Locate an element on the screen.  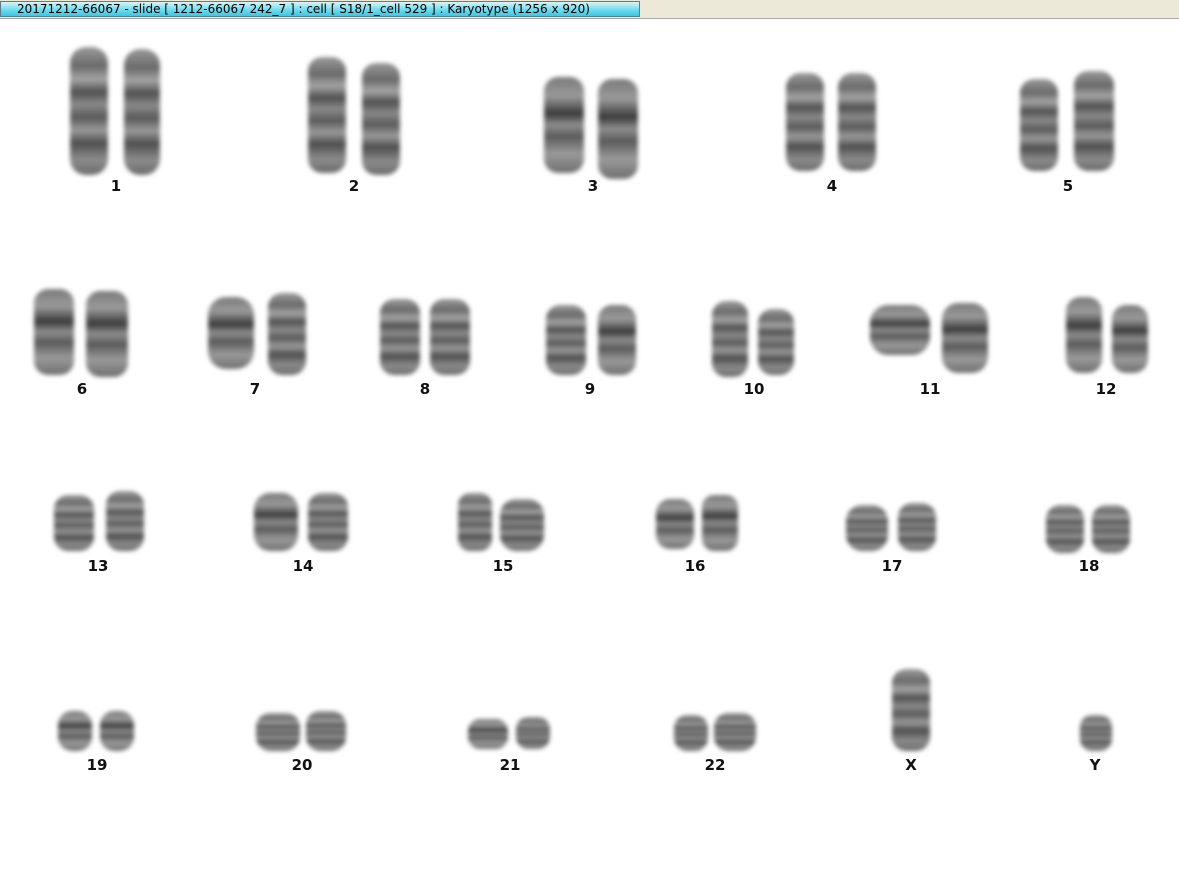
chromosome-label-6: 6 is located at coordinates (82, 389).